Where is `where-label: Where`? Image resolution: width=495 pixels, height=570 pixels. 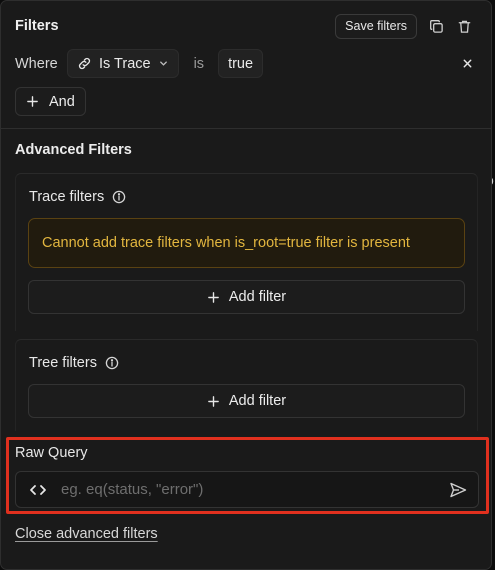
where-label: Where is located at coordinates (36, 63).